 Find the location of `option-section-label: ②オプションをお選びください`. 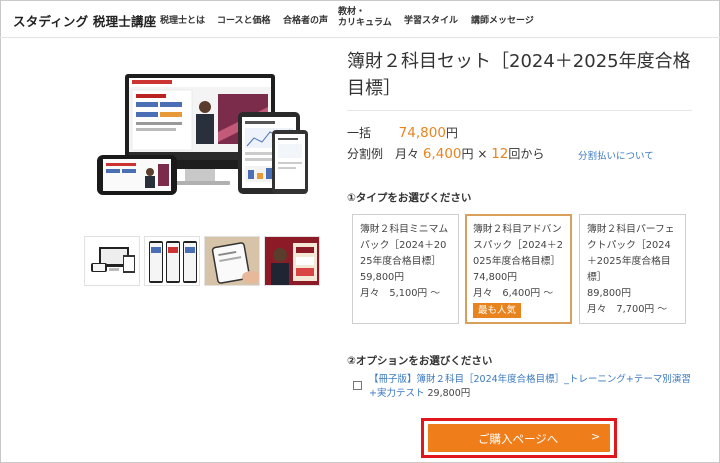

option-section-label: ②オプションをお選びください is located at coordinates (420, 361).